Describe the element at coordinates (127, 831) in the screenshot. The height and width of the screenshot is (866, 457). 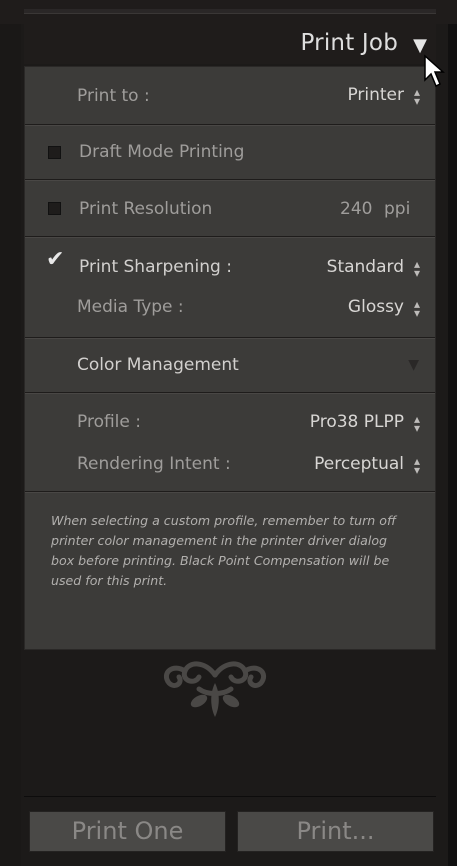
I see `print-one-button: Print One` at that location.